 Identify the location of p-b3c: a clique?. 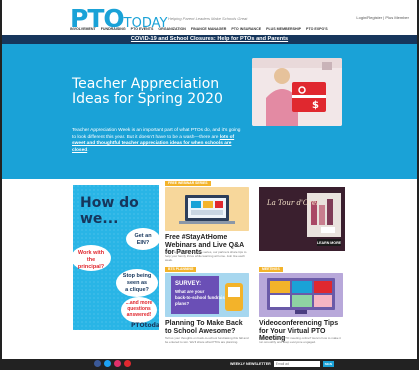
(137, 290).